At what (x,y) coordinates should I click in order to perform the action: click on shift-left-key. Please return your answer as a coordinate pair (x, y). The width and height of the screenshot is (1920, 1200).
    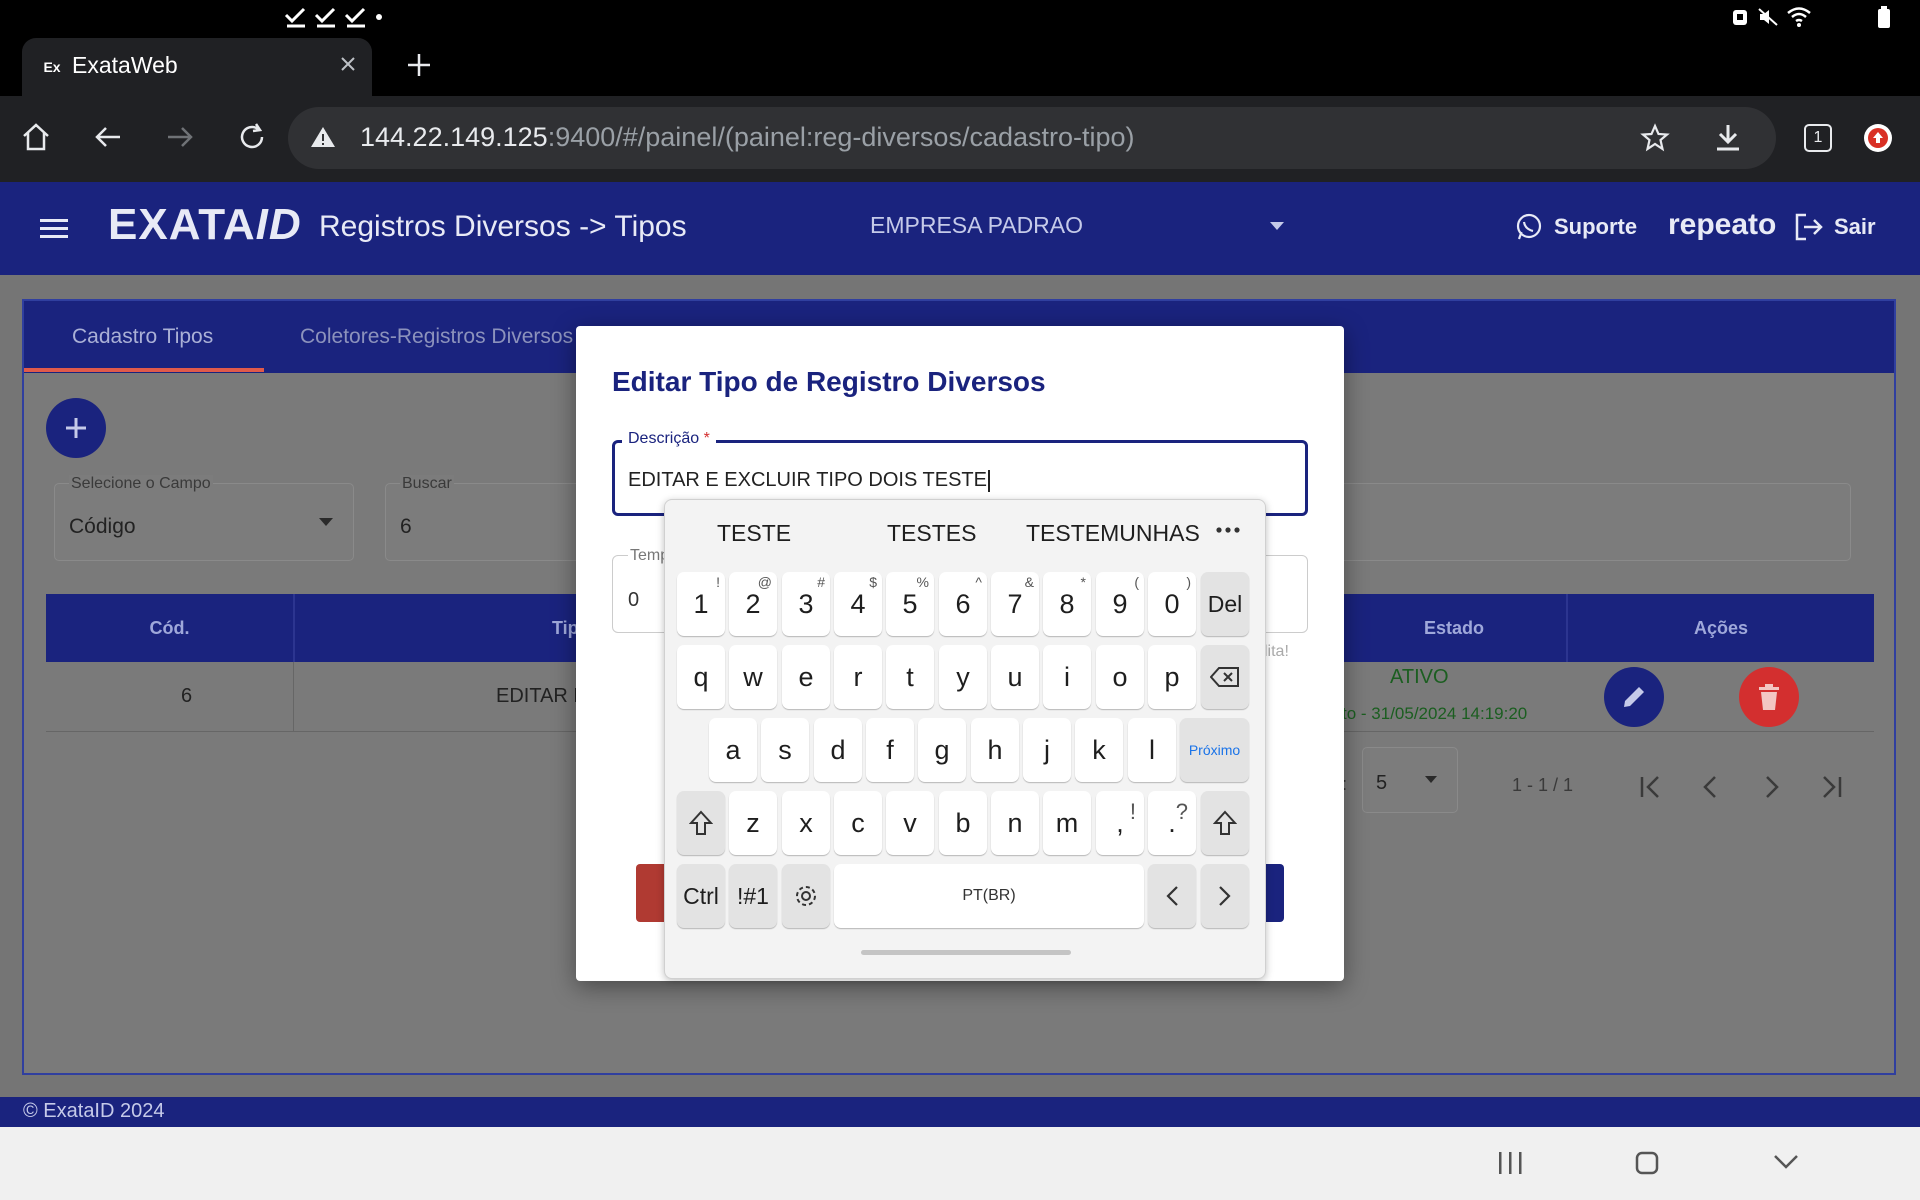
    Looking at the image, I should click on (701, 823).